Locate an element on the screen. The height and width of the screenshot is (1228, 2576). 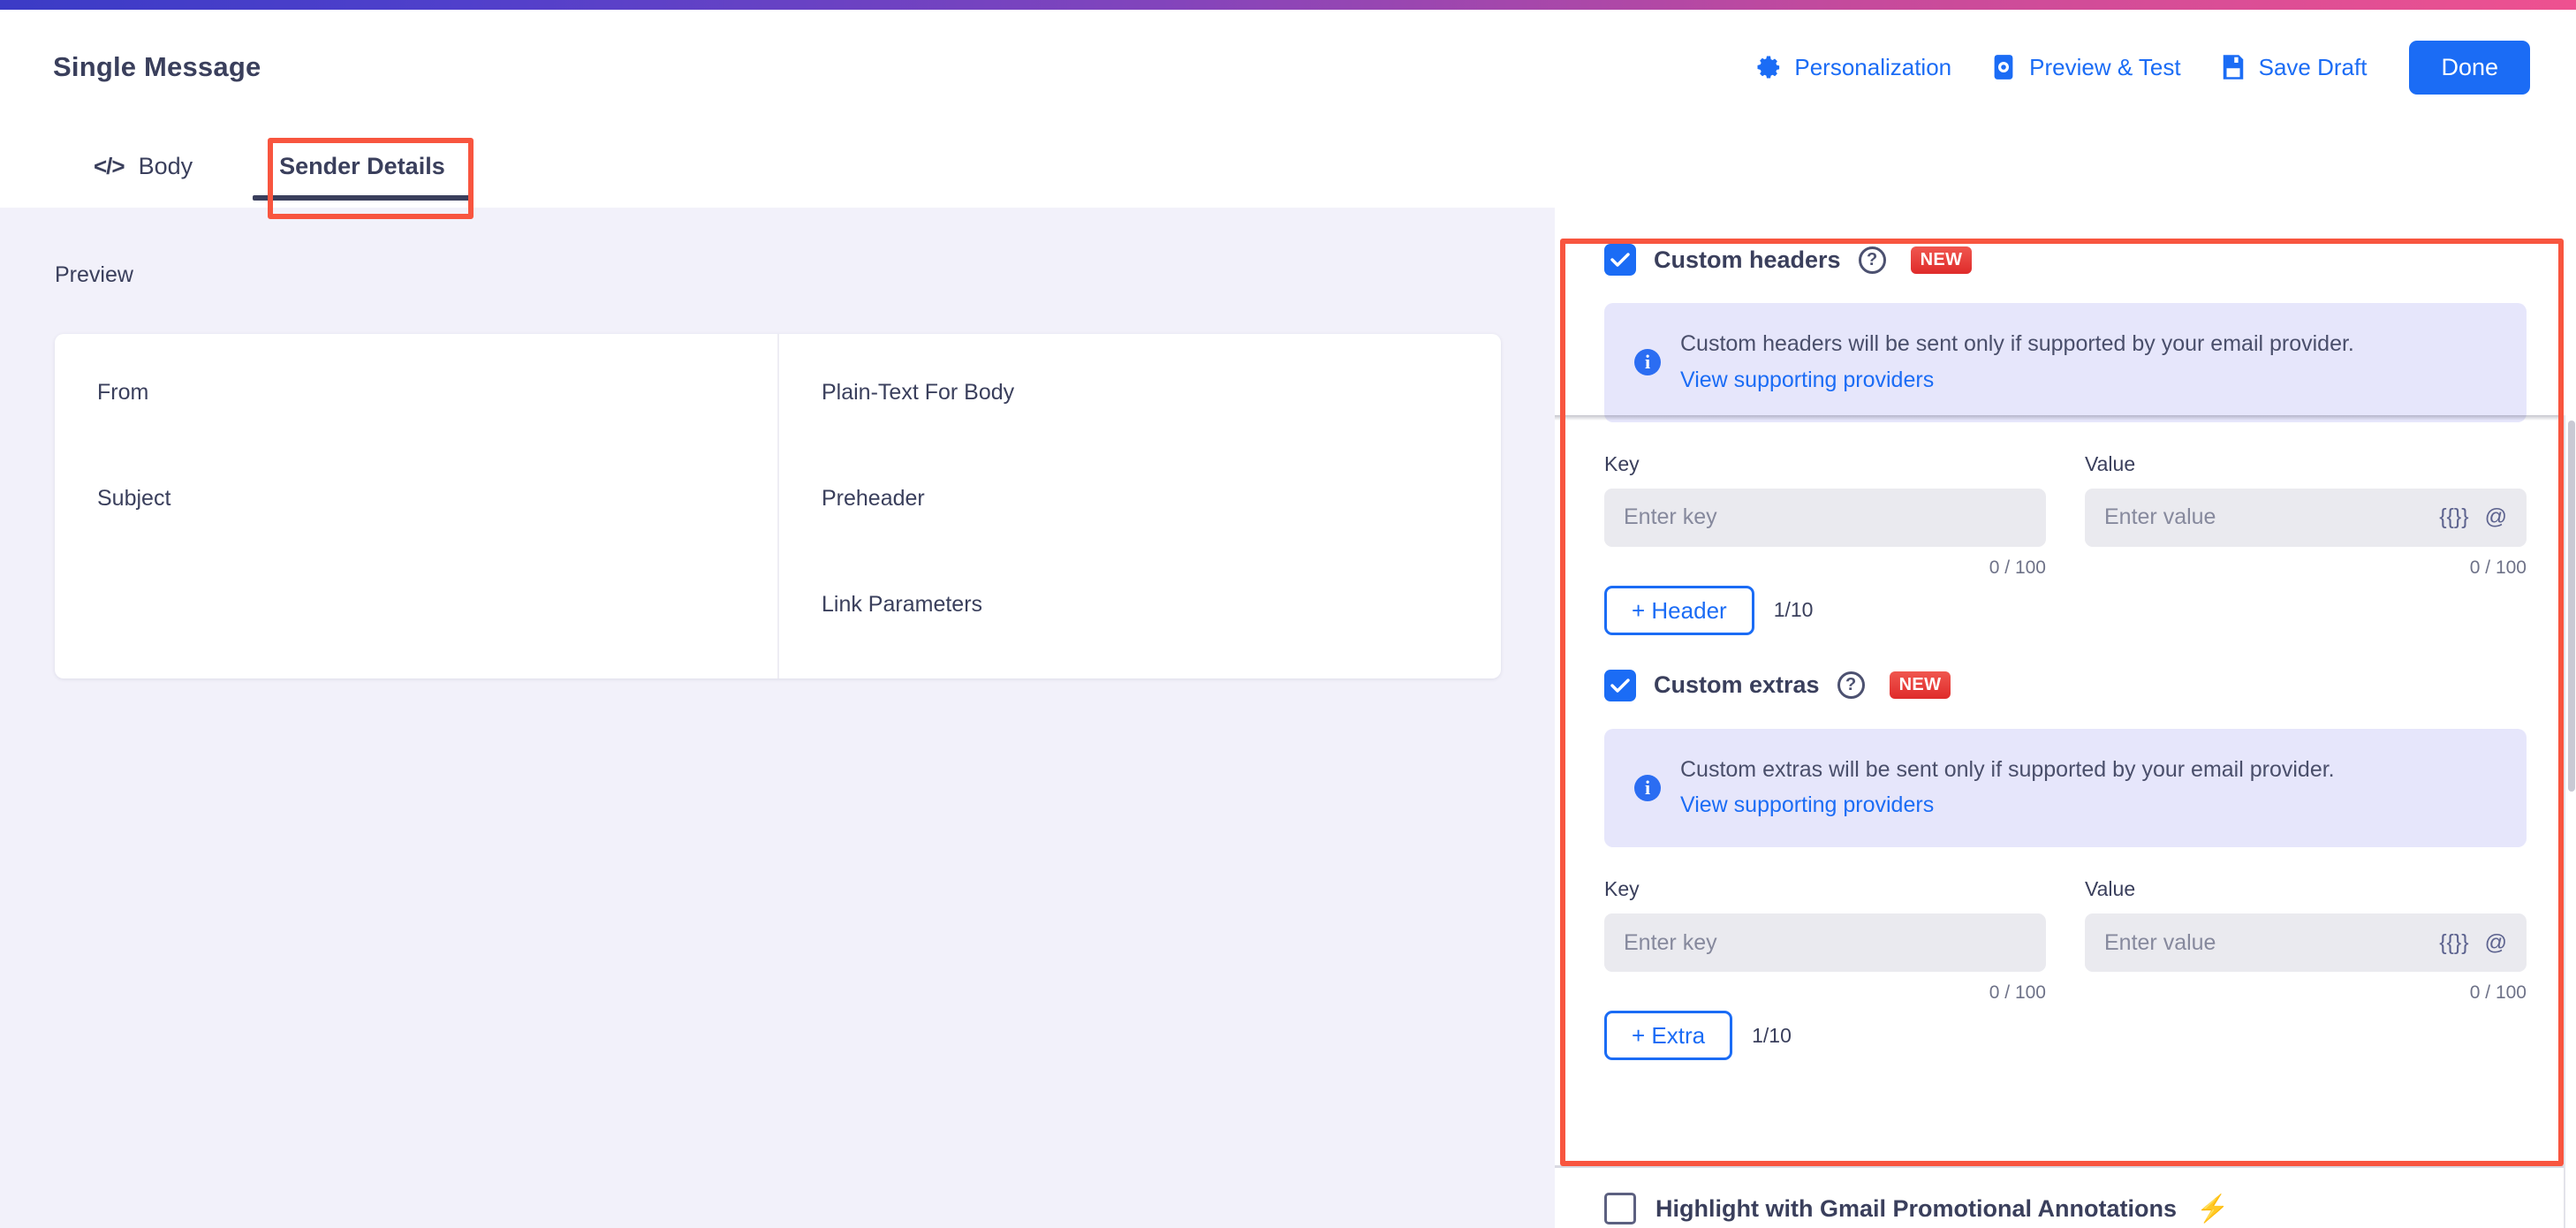
pane-top-shadow is located at coordinates (2065, 418).